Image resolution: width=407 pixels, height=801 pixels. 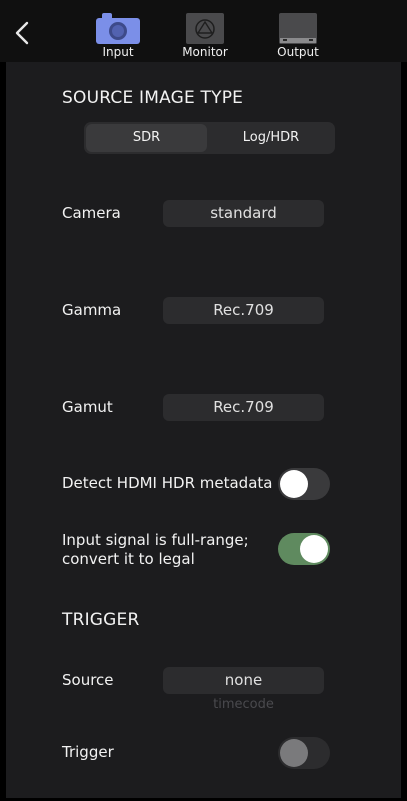 I want to click on tab-input: Input, so click(x=118, y=36).